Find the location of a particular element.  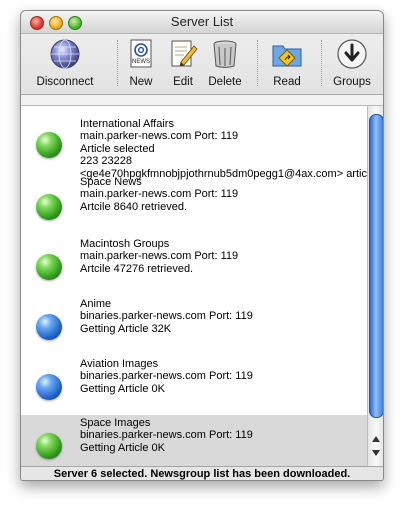

server-status-detail: 223 23228 is located at coordinates (106, 161).